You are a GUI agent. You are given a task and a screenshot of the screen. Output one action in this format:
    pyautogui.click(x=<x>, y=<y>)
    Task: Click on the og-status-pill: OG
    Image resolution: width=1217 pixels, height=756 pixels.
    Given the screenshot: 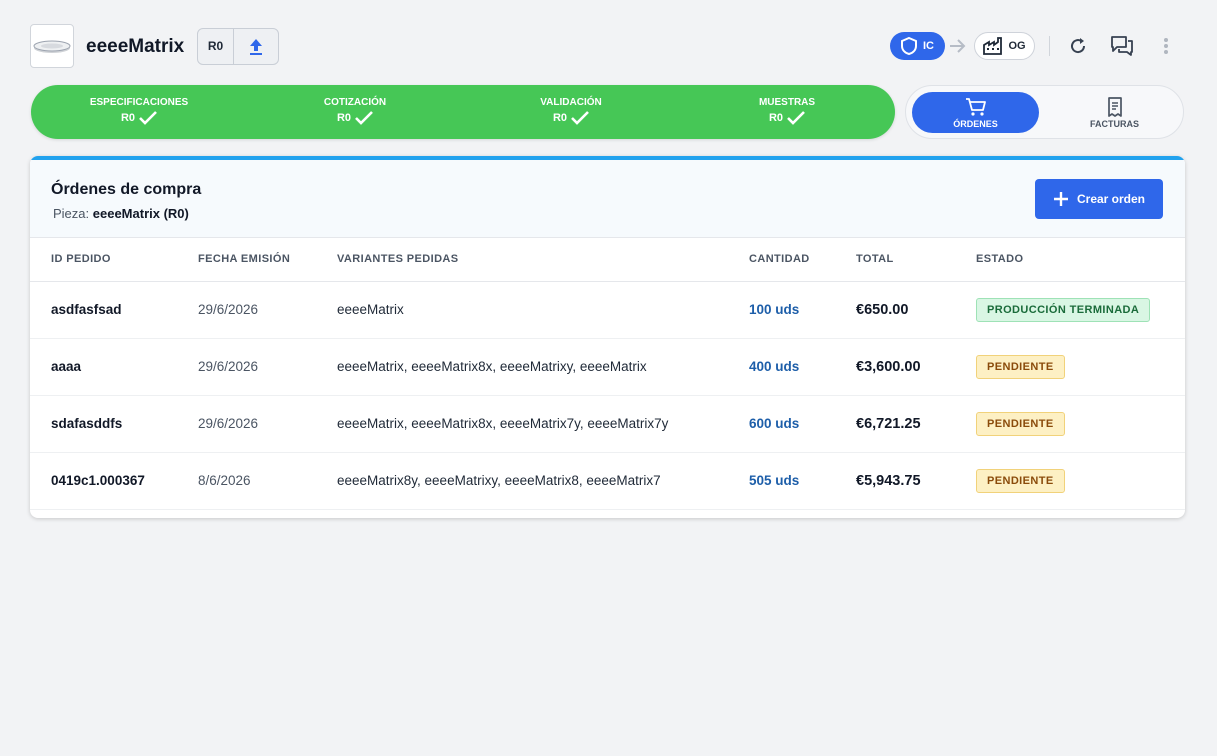 What is the action you would take?
    pyautogui.click(x=1004, y=46)
    